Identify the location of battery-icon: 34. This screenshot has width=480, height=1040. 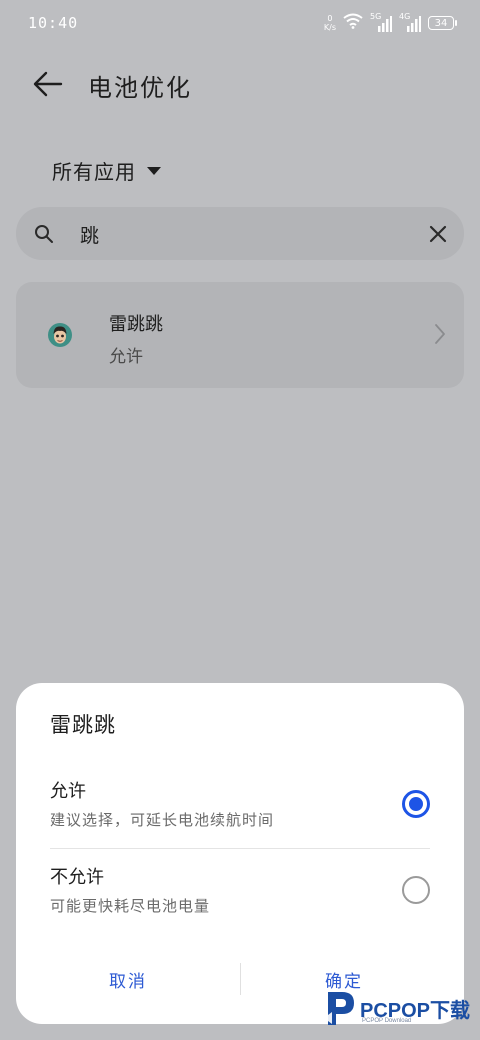
(442, 23).